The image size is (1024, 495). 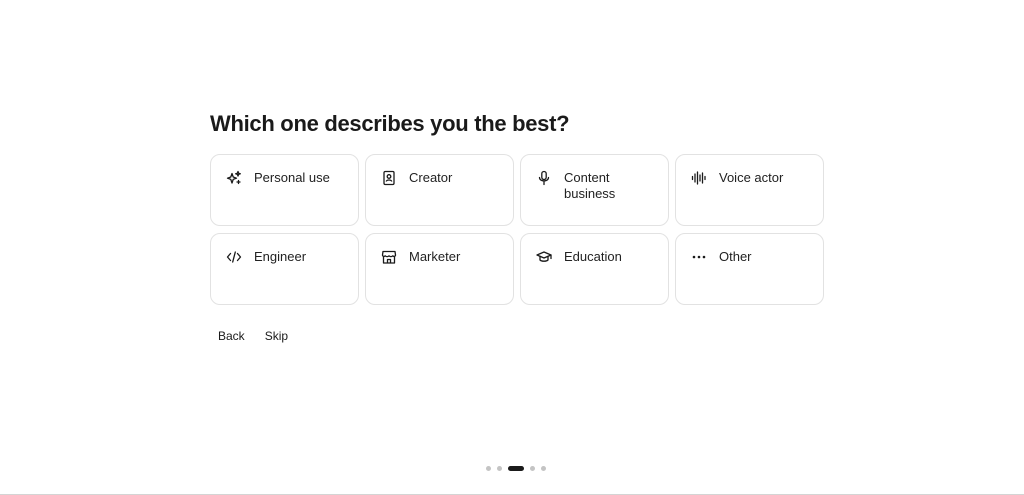 I want to click on navigation-actions: Back Skip, so click(x=517, y=336).